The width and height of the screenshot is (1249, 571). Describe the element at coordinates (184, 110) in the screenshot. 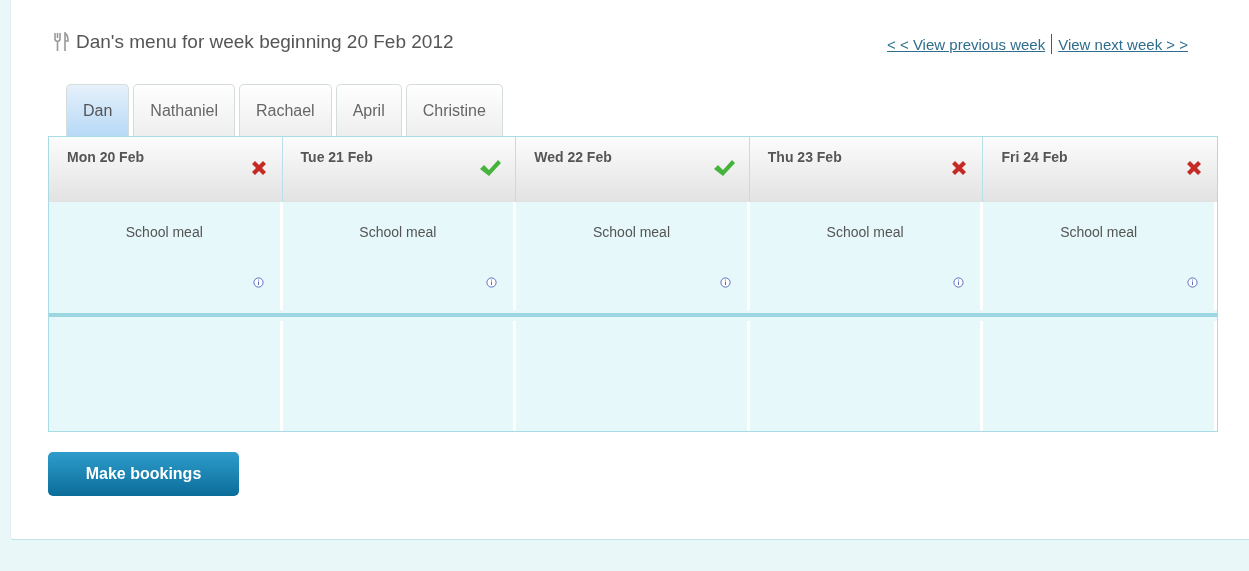

I see `person-tab: Nathaniel` at that location.